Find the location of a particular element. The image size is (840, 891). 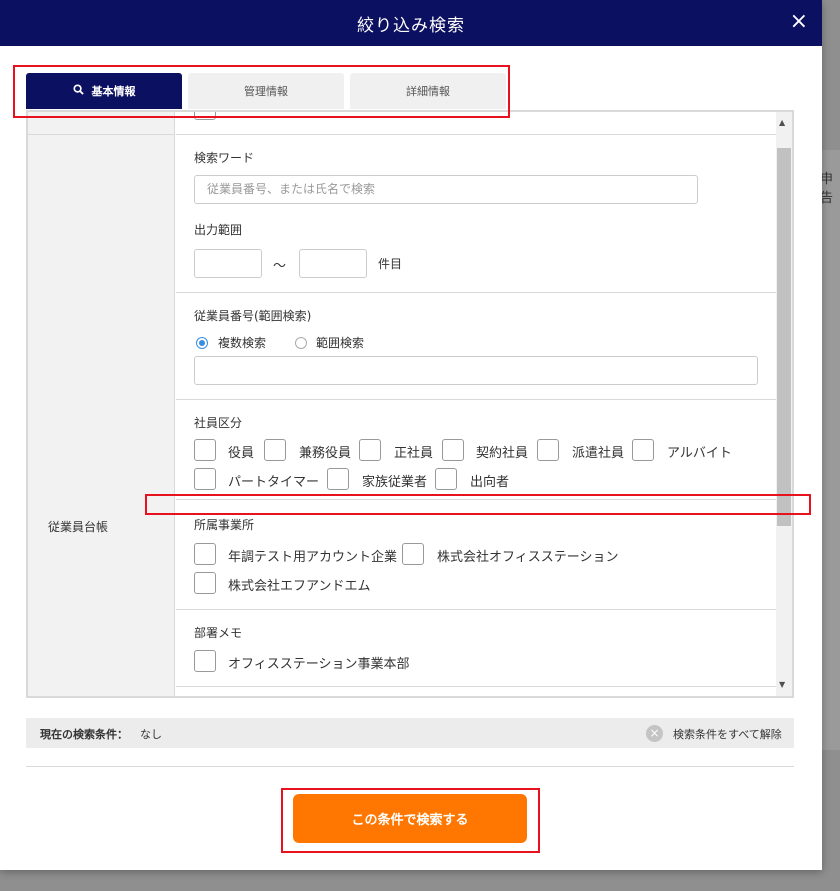

office-title: 所属事業所 is located at coordinates (224, 525).